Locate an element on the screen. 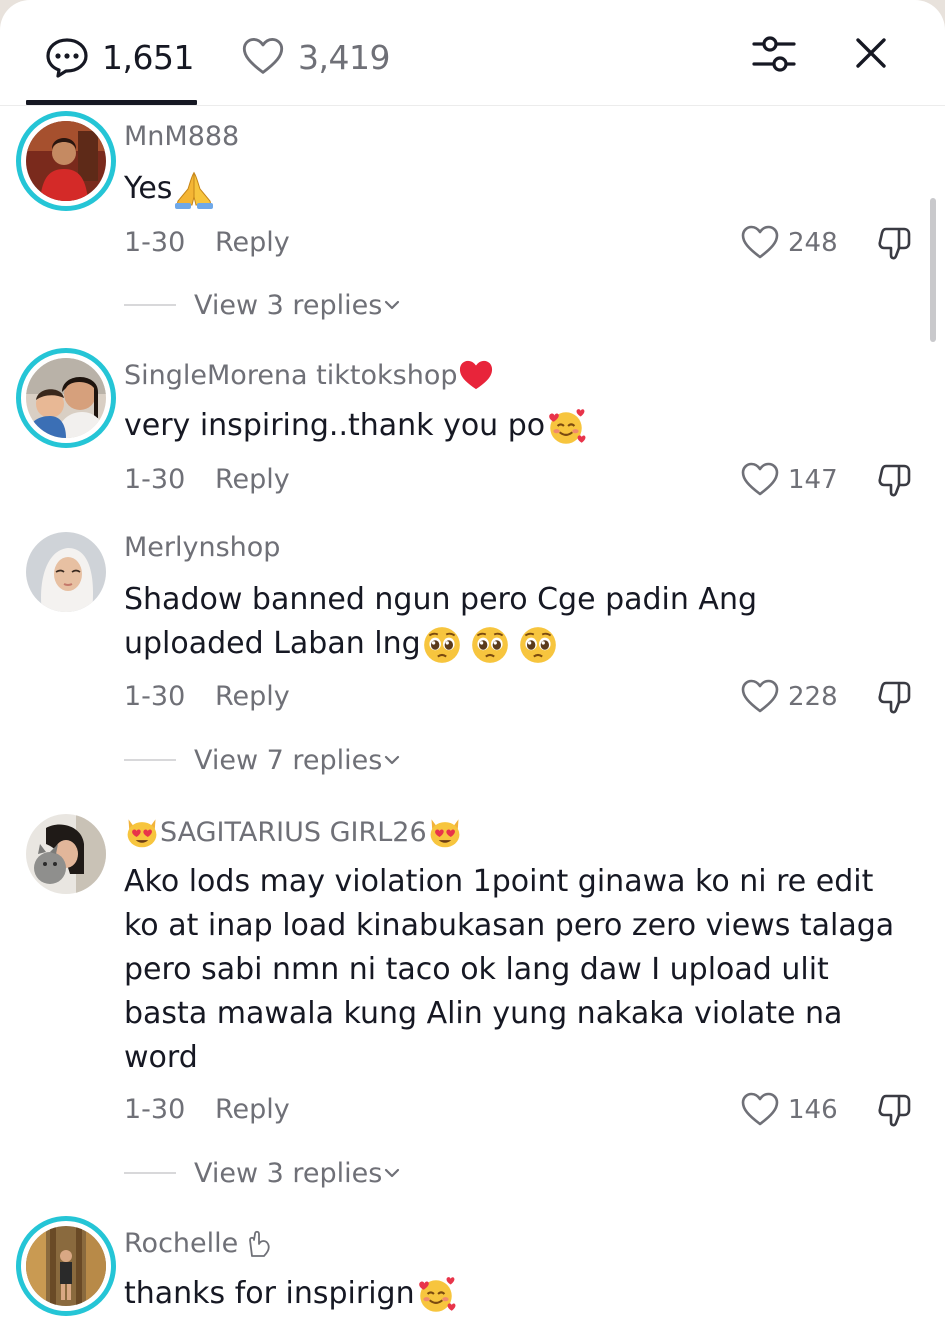 Image resolution: width=945 pixels, height=1328 pixels. comment-meta: 1-30 Reply 146 is located at coordinates (524, 1110).